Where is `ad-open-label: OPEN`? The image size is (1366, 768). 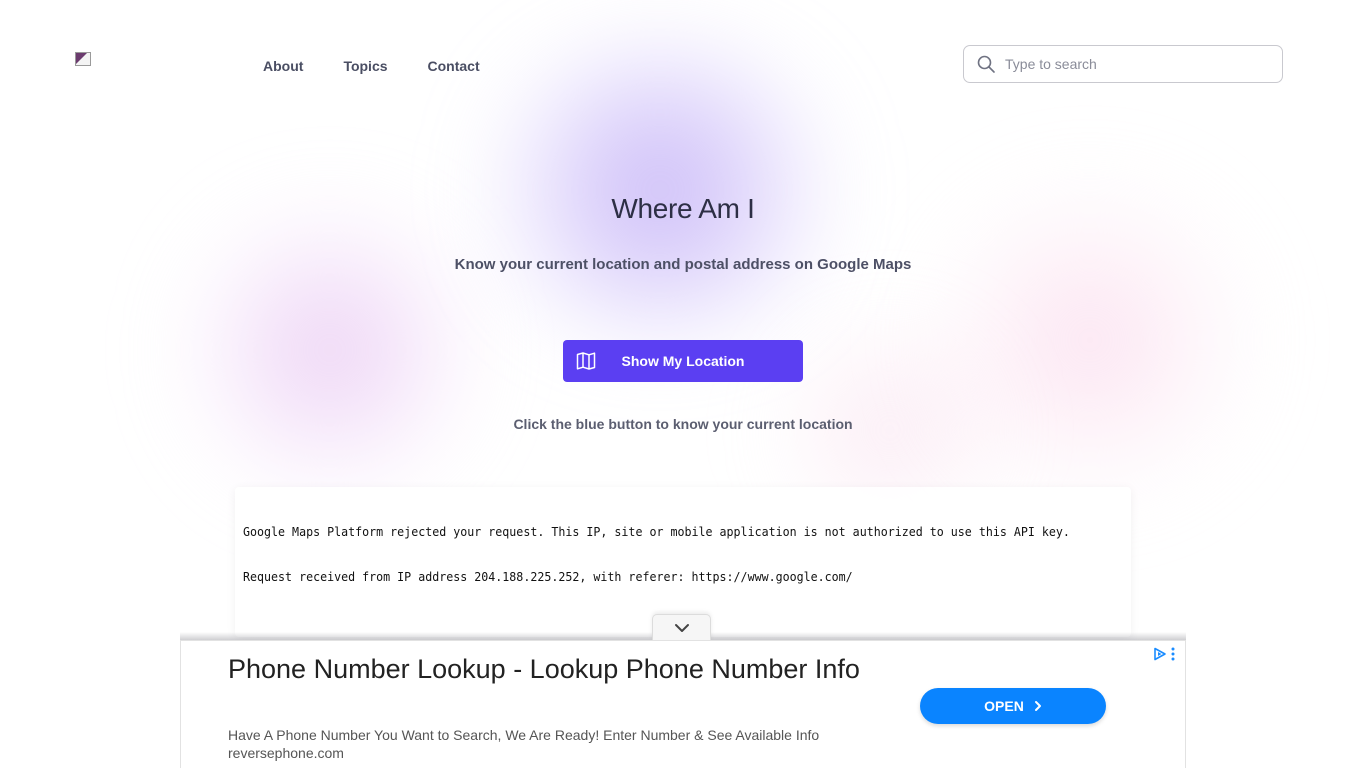 ad-open-label: OPEN is located at coordinates (1004, 706).